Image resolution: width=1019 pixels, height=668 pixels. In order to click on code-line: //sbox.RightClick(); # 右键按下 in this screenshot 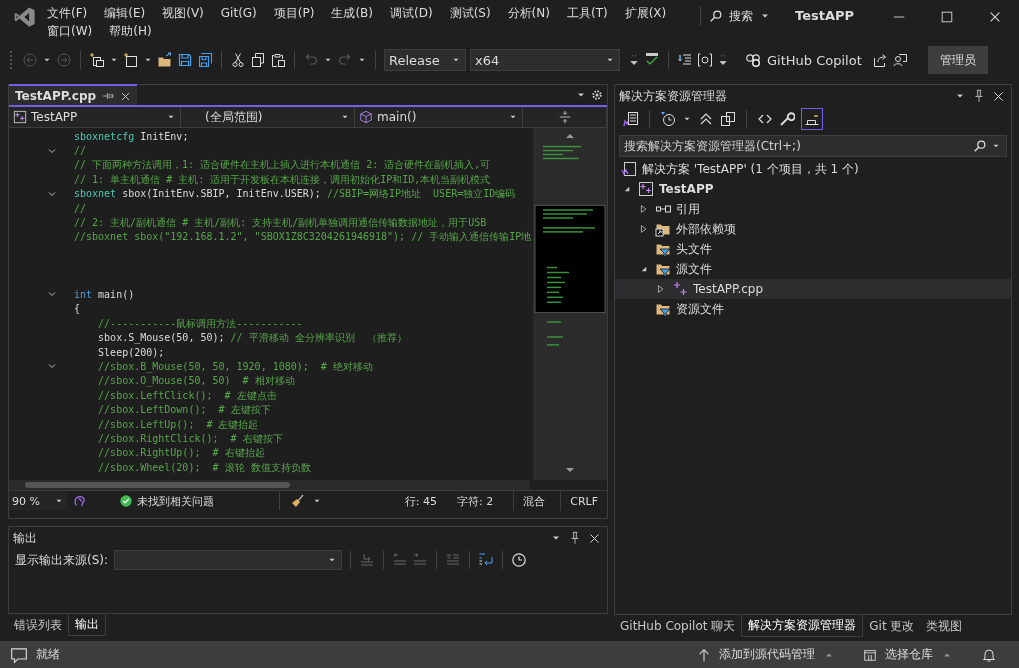, I will do `click(190, 438)`.